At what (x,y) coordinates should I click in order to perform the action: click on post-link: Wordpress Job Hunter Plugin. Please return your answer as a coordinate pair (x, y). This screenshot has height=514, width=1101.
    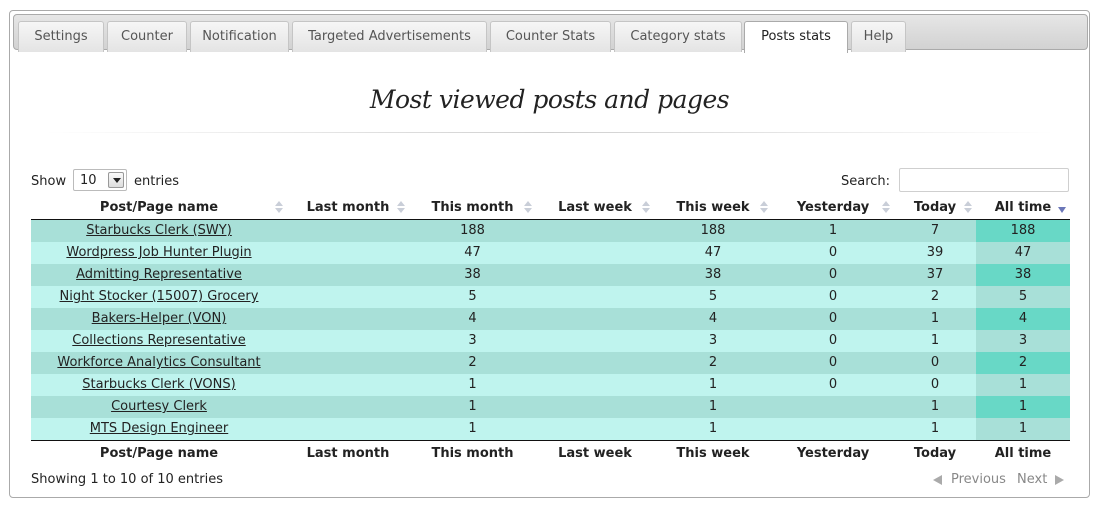
    Looking at the image, I should click on (158, 252).